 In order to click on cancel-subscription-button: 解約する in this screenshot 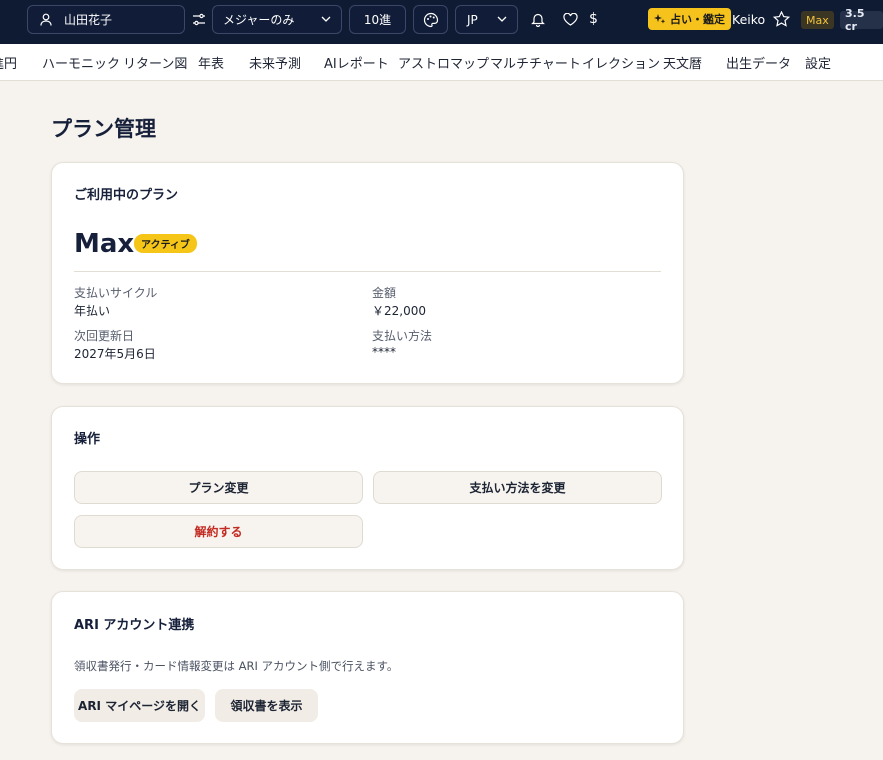, I will do `click(218, 531)`.